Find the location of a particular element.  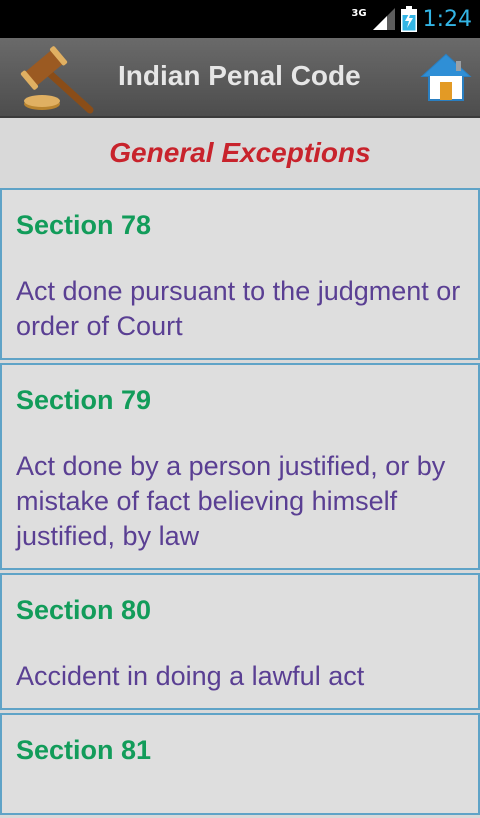

status-bar: 3G 1:24 is located at coordinates (240, 19).